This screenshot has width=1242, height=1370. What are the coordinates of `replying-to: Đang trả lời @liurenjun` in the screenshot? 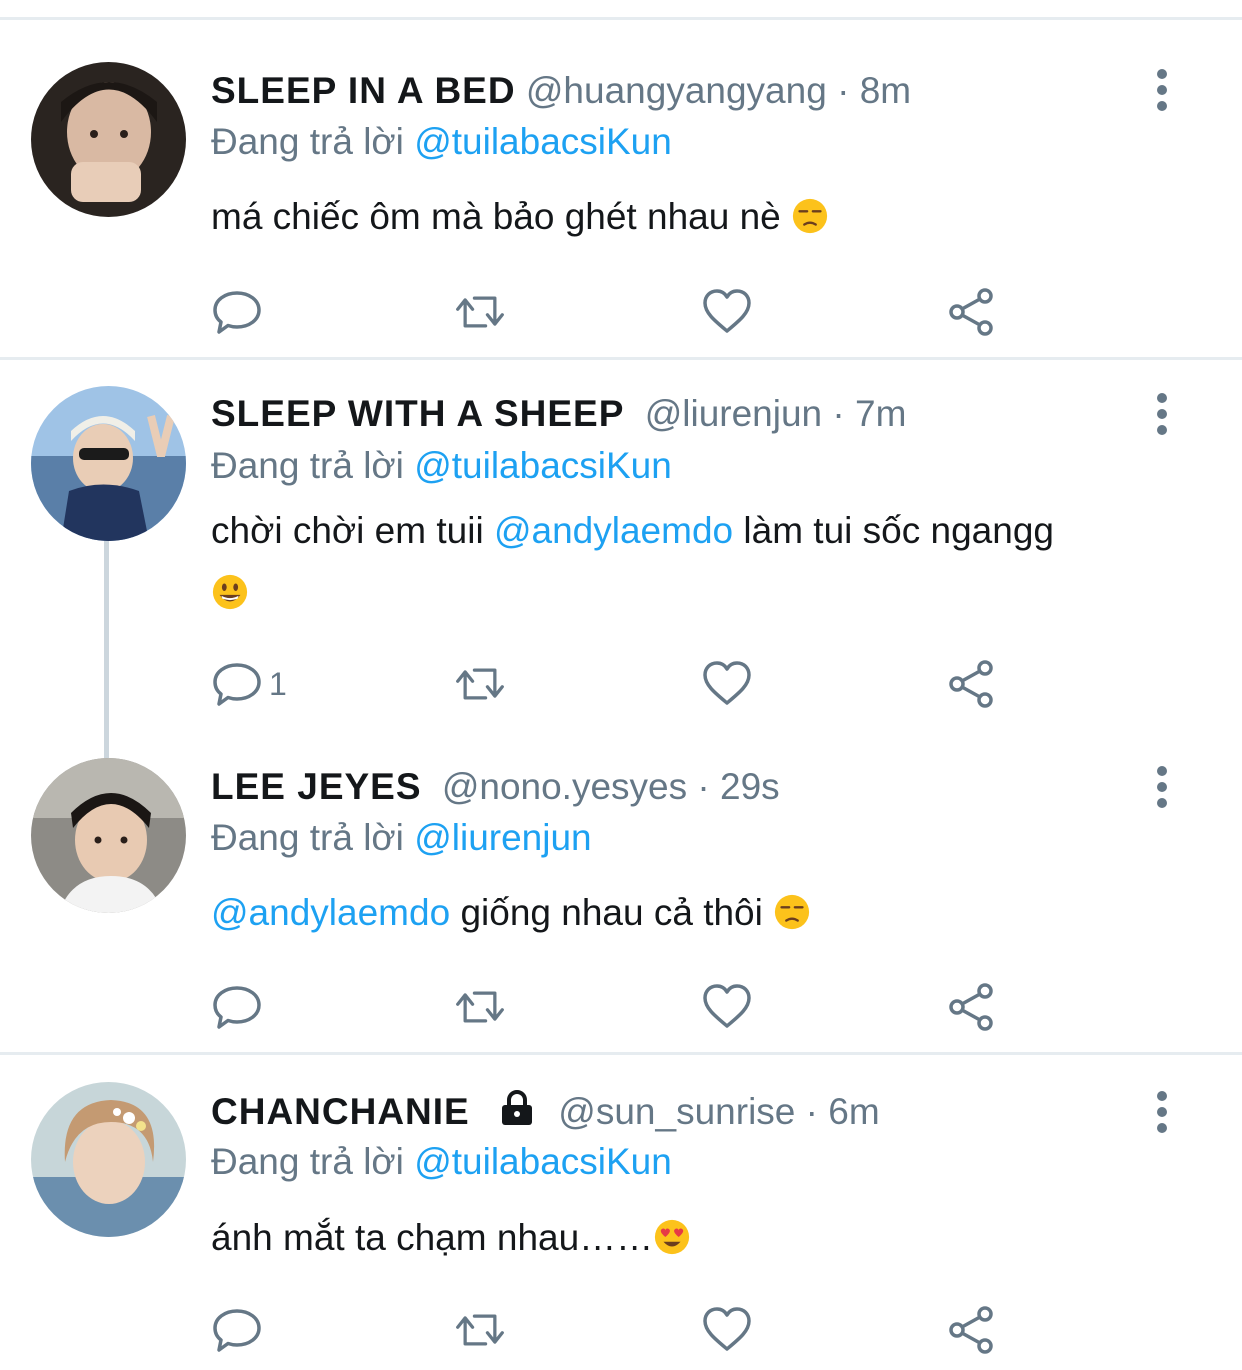 It's located at (401, 838).